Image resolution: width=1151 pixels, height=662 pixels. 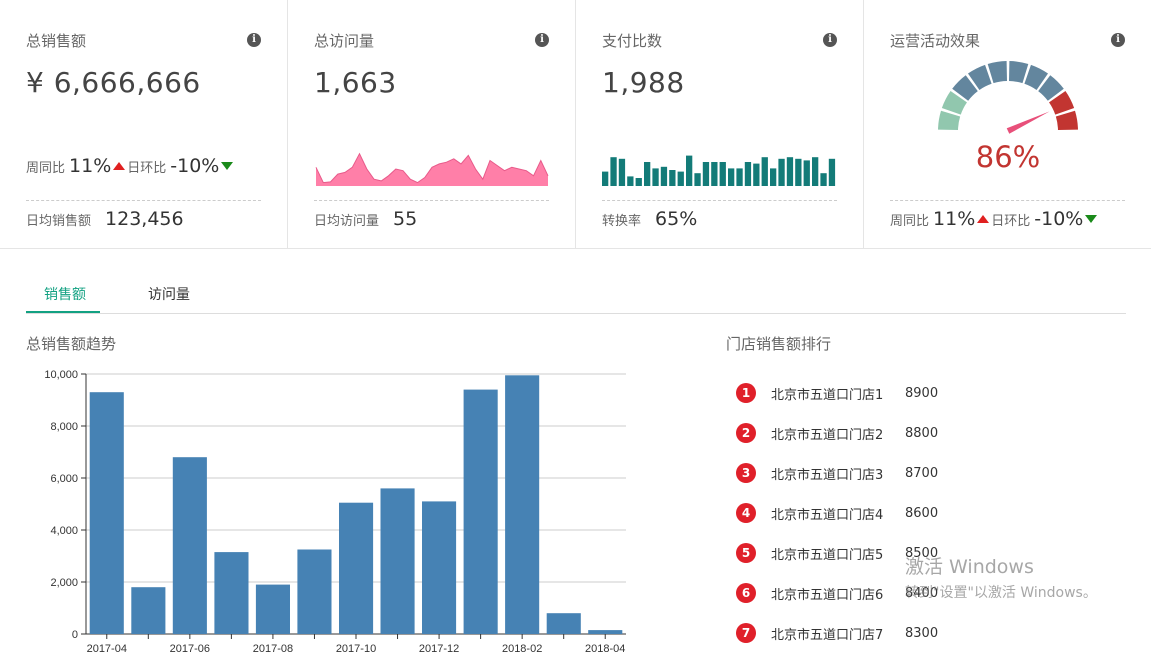 What do you see at coordinates (1028, 122) in the screenshot?
I see `gauge-pointer` at bounding box center [1028, 122].